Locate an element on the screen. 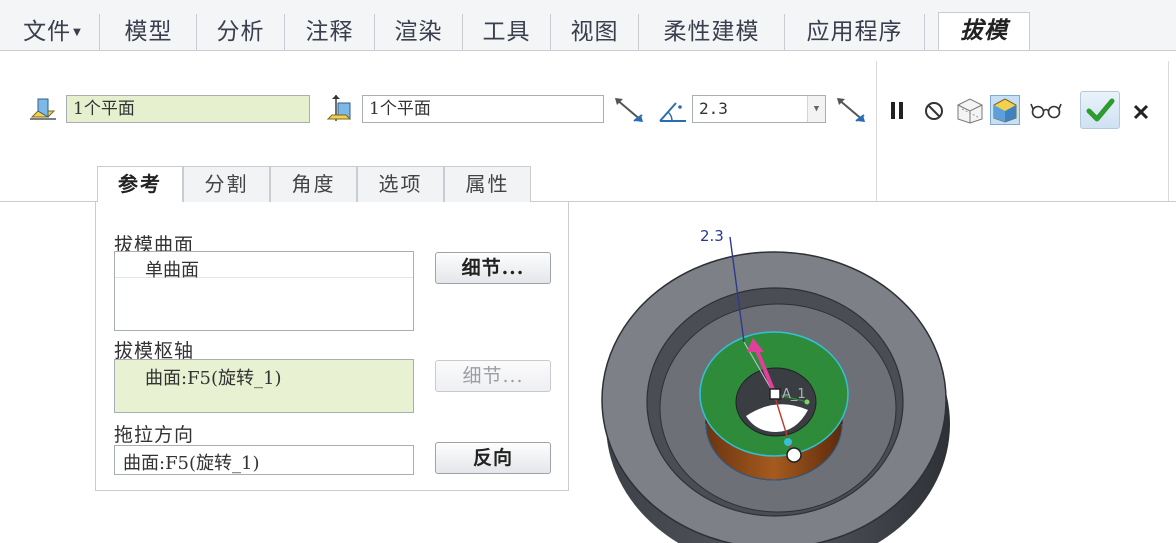 This screenshot has width=1176, height=543. tab-draft: 拔模 is located at coordinates (984, 31).